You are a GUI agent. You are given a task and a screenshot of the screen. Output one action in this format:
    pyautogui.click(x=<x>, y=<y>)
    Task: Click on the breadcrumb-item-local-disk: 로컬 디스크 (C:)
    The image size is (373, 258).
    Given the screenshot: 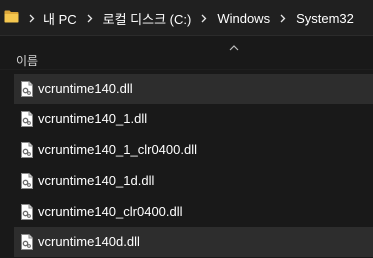 What is the action you would take?
    pyautogui.click(x=147, y=18)
    